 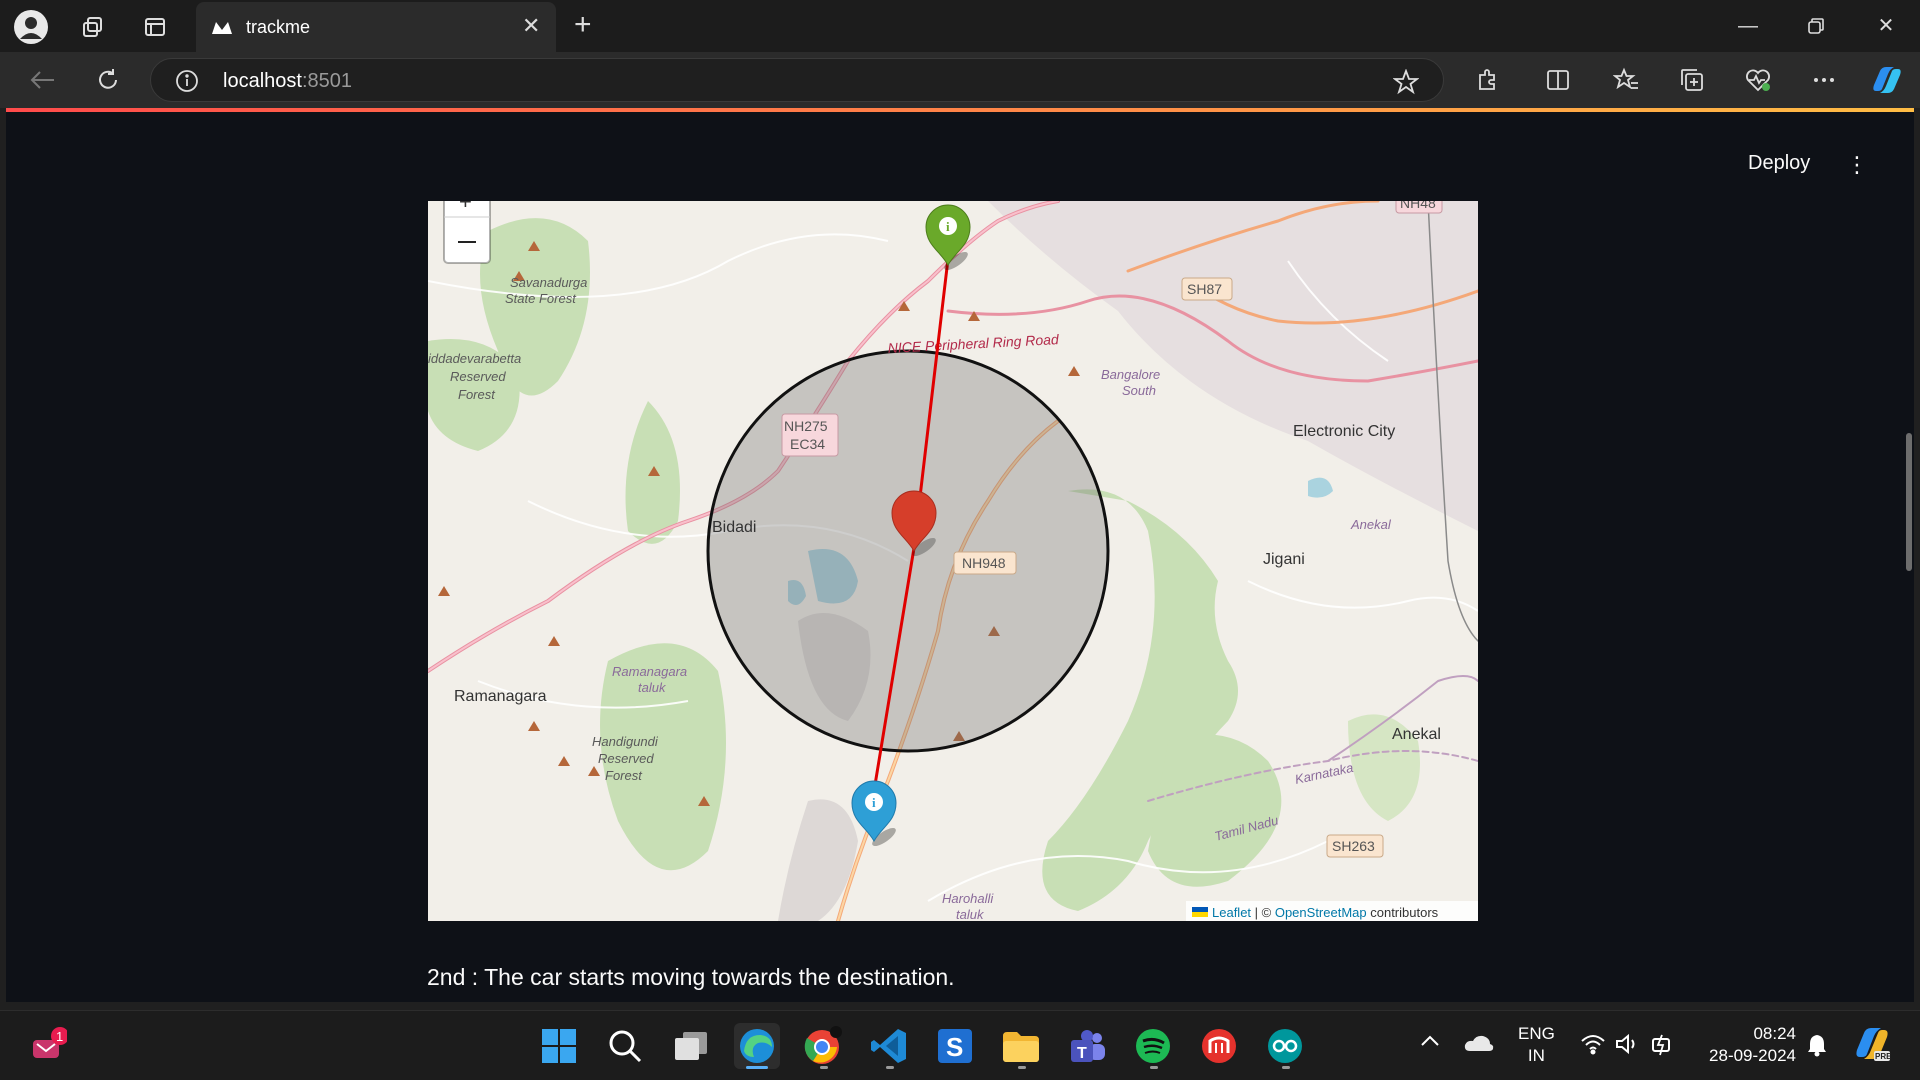 I want to click on svg-text: S, so click(x=954, y=1047).